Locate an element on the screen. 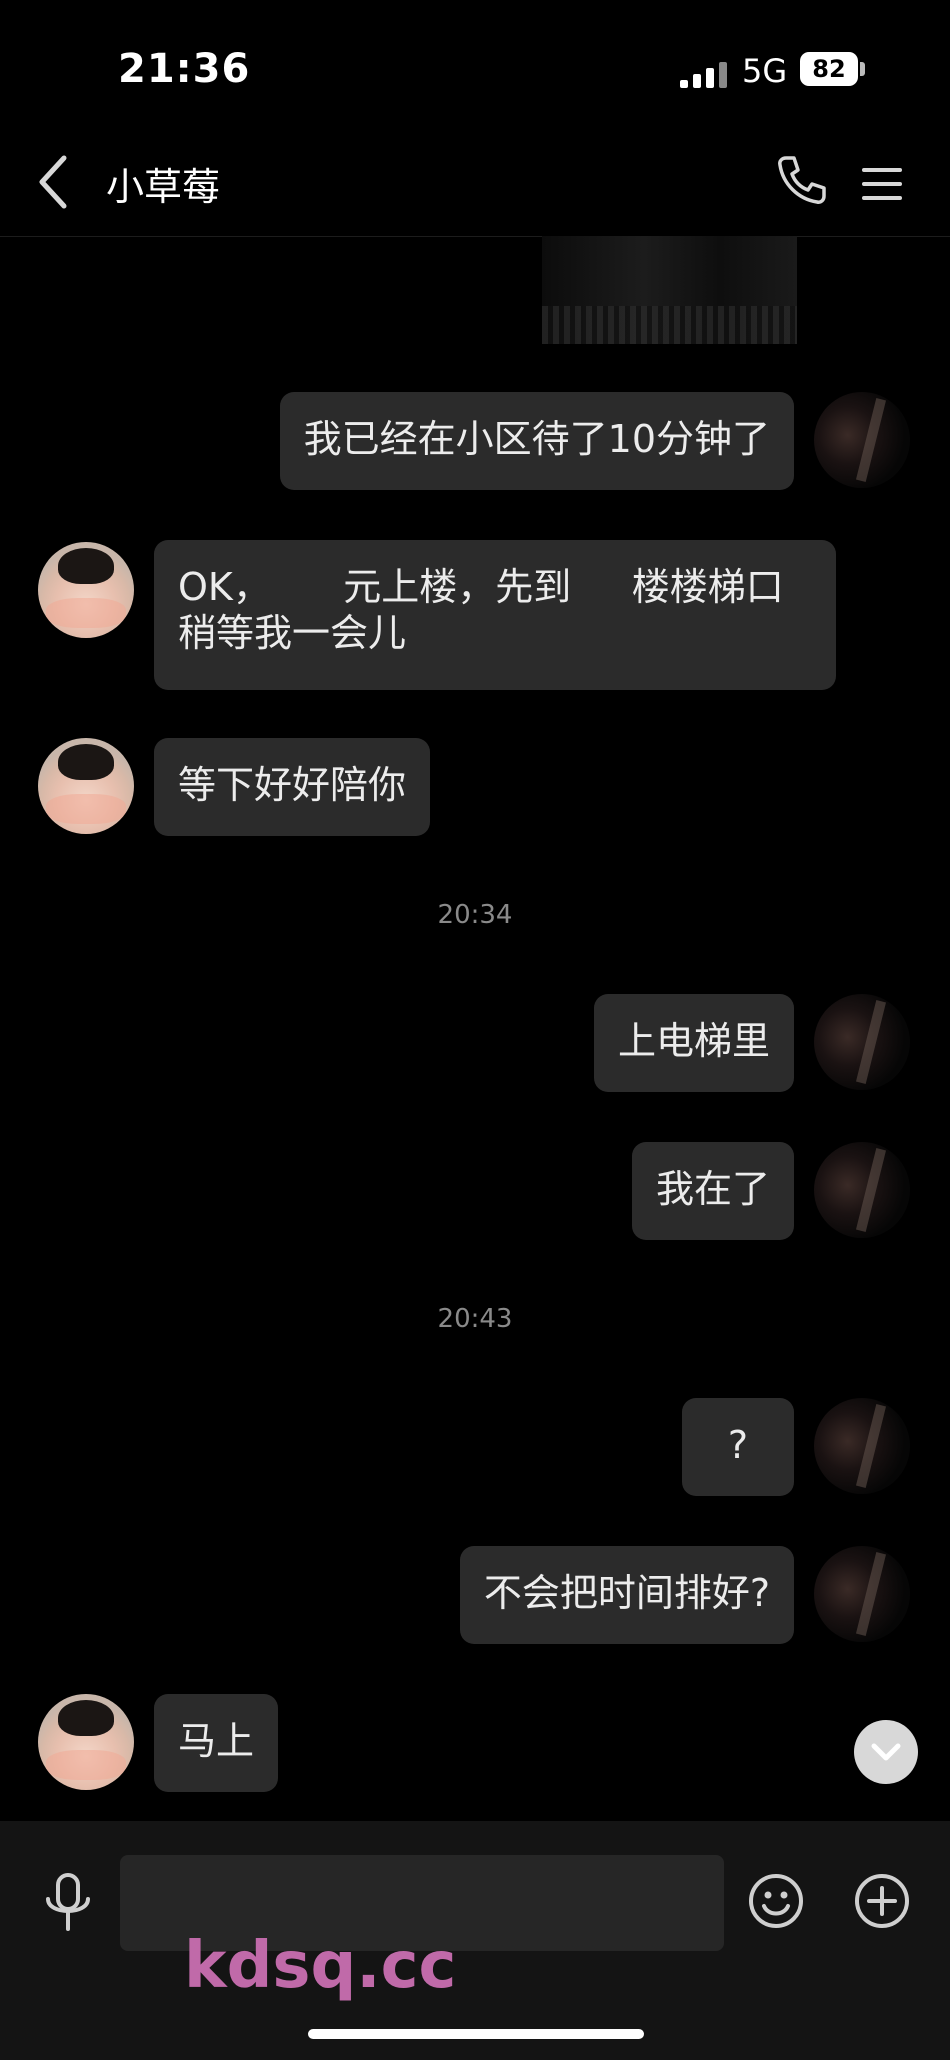 This screenshot has height=2060, width=950. image-message-fragment is located at coordinates (669, 290).